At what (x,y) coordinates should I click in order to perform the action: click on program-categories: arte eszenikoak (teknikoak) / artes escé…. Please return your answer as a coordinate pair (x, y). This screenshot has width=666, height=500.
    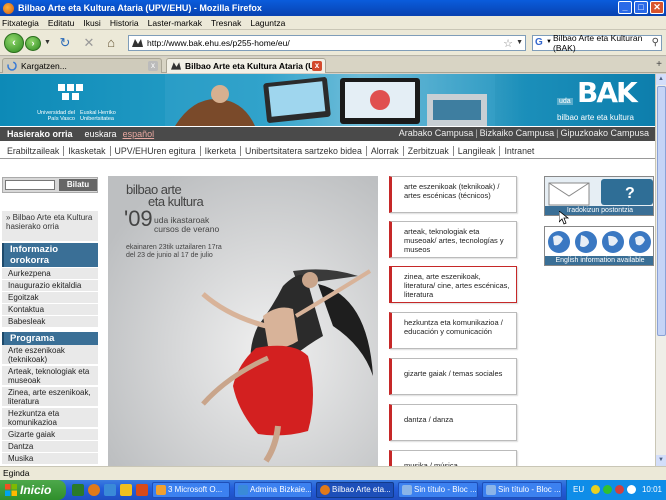
    Looking at the image, I should click on (454, 321).